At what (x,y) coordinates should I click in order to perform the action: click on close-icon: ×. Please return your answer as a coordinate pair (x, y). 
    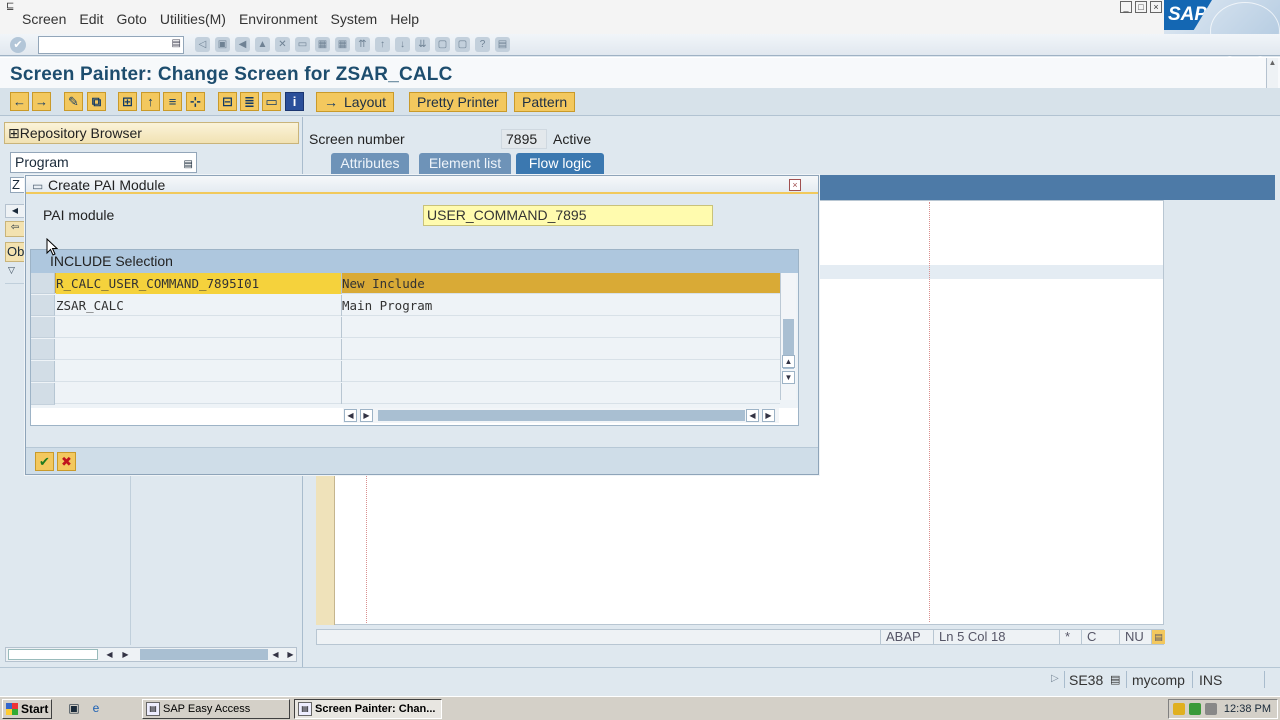
    Looking at the image, I should click on (795, 185).